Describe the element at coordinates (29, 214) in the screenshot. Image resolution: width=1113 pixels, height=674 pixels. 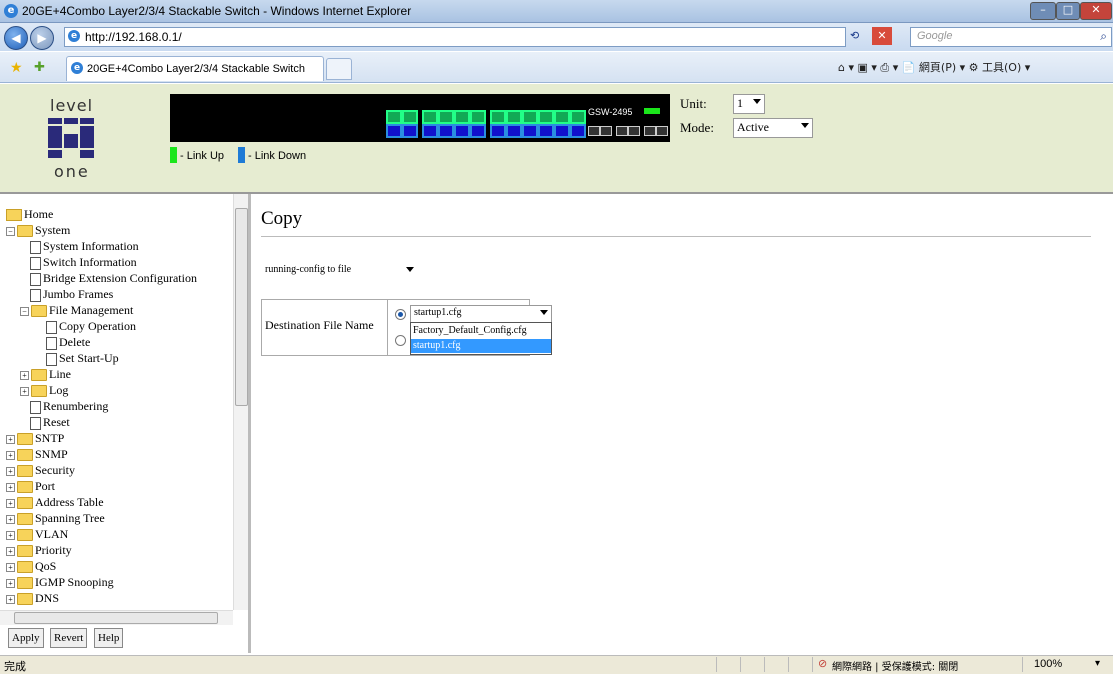
I see `nav-home: Home` at that location.